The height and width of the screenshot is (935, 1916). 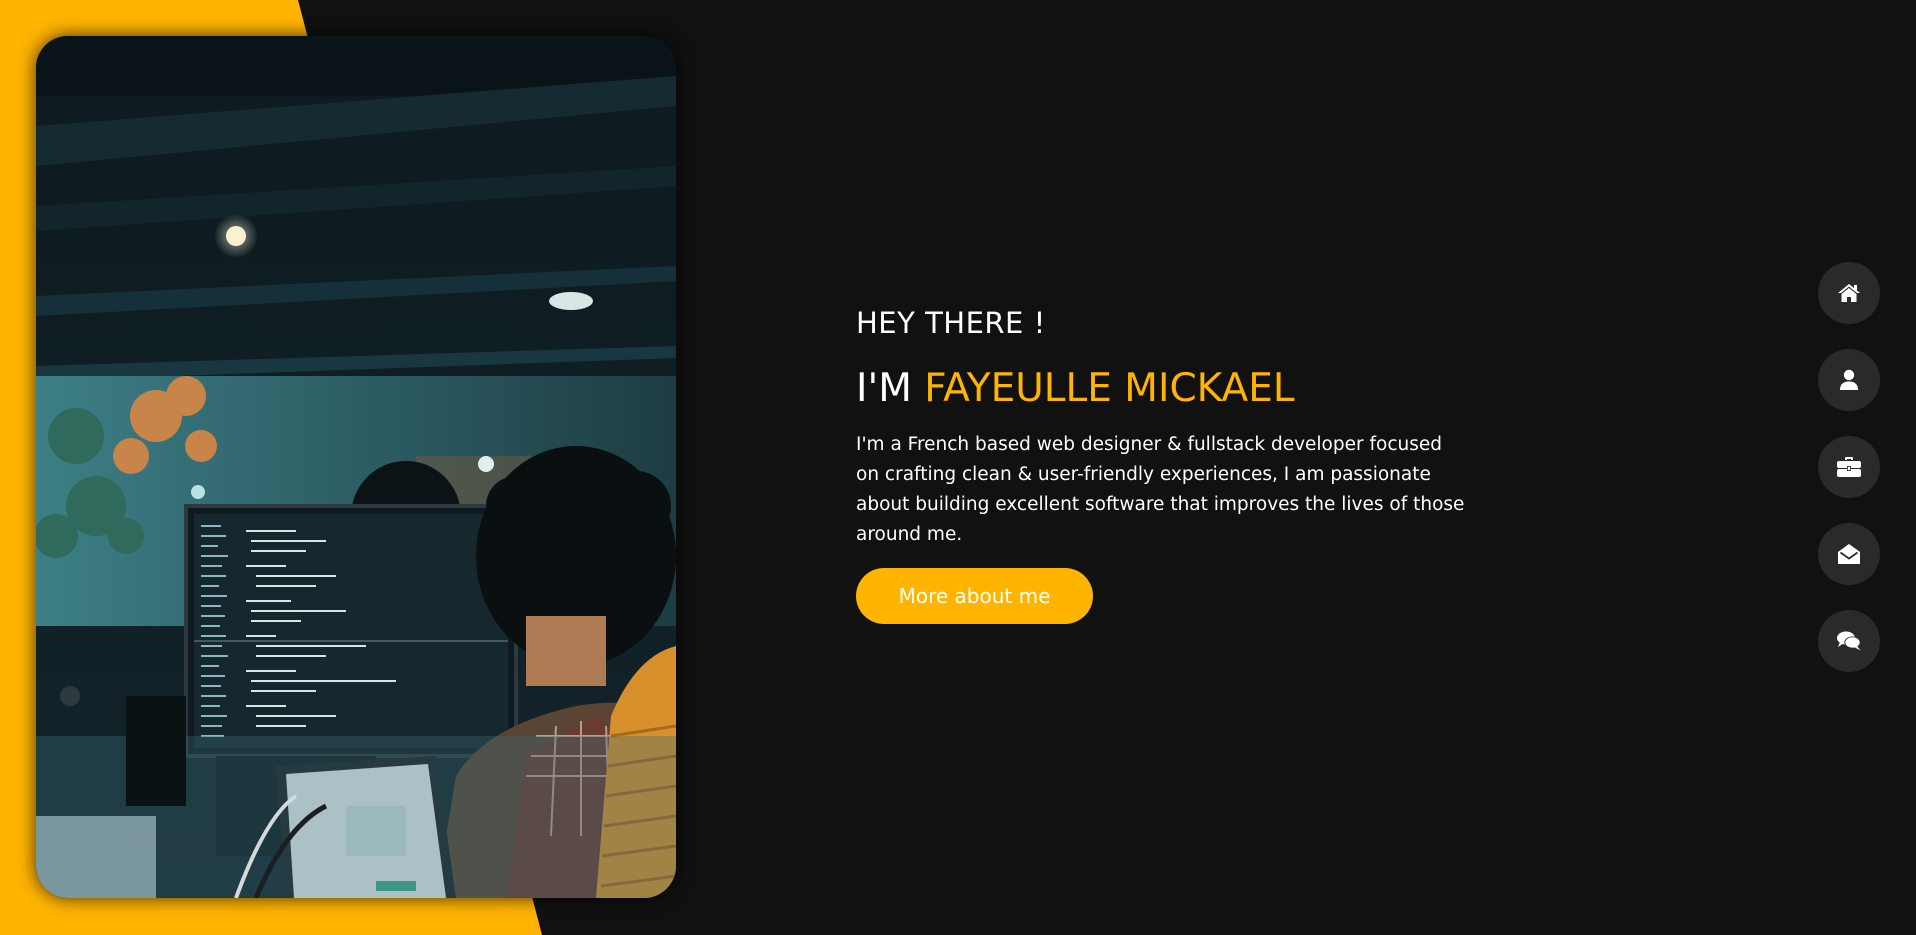 What do you see at coordinates (1109, 388) in the screenshot?
I see `name-highlight: FAYEULLE MICKAEL` at bounding box center [1109, 388].